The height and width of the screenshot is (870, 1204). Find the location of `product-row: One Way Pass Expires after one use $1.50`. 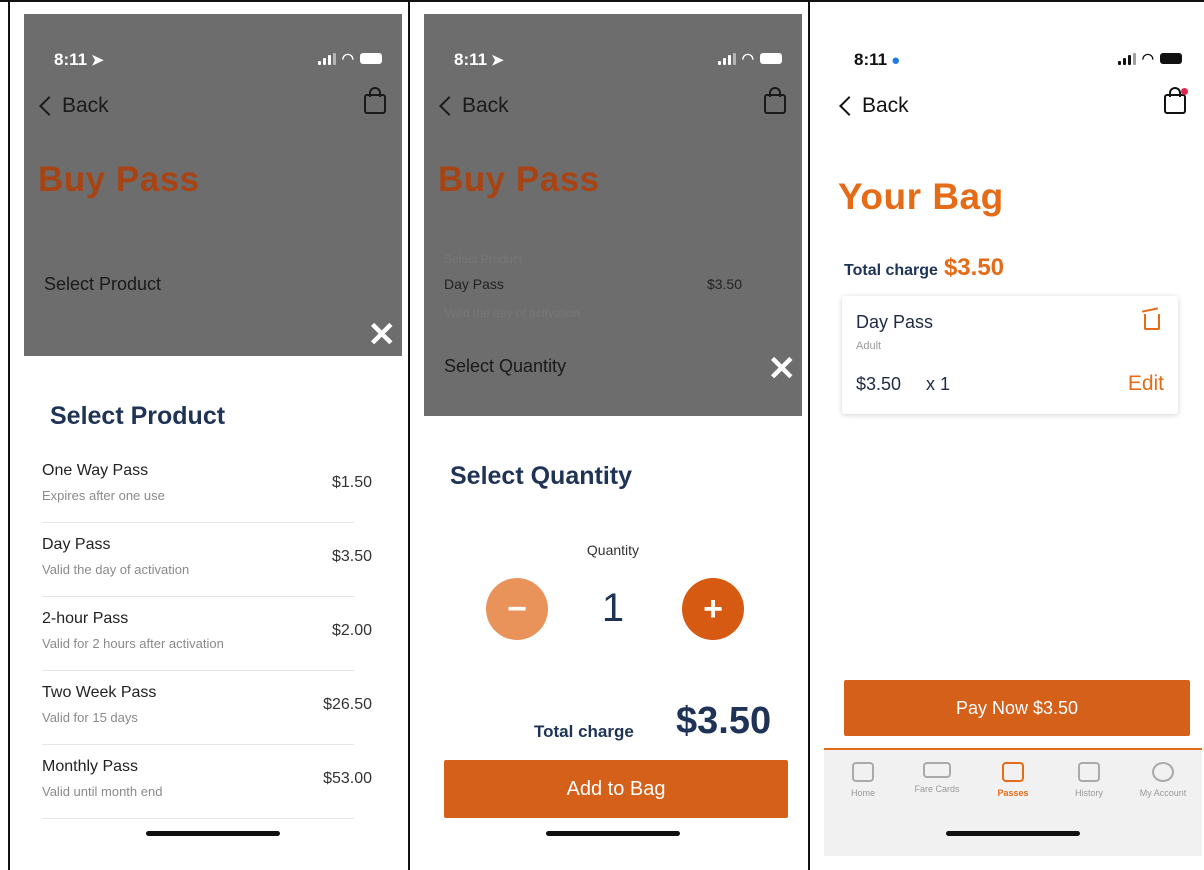

product-row: One Way Pass Expires after one use $1.50 is located at coordinates (207, 487).